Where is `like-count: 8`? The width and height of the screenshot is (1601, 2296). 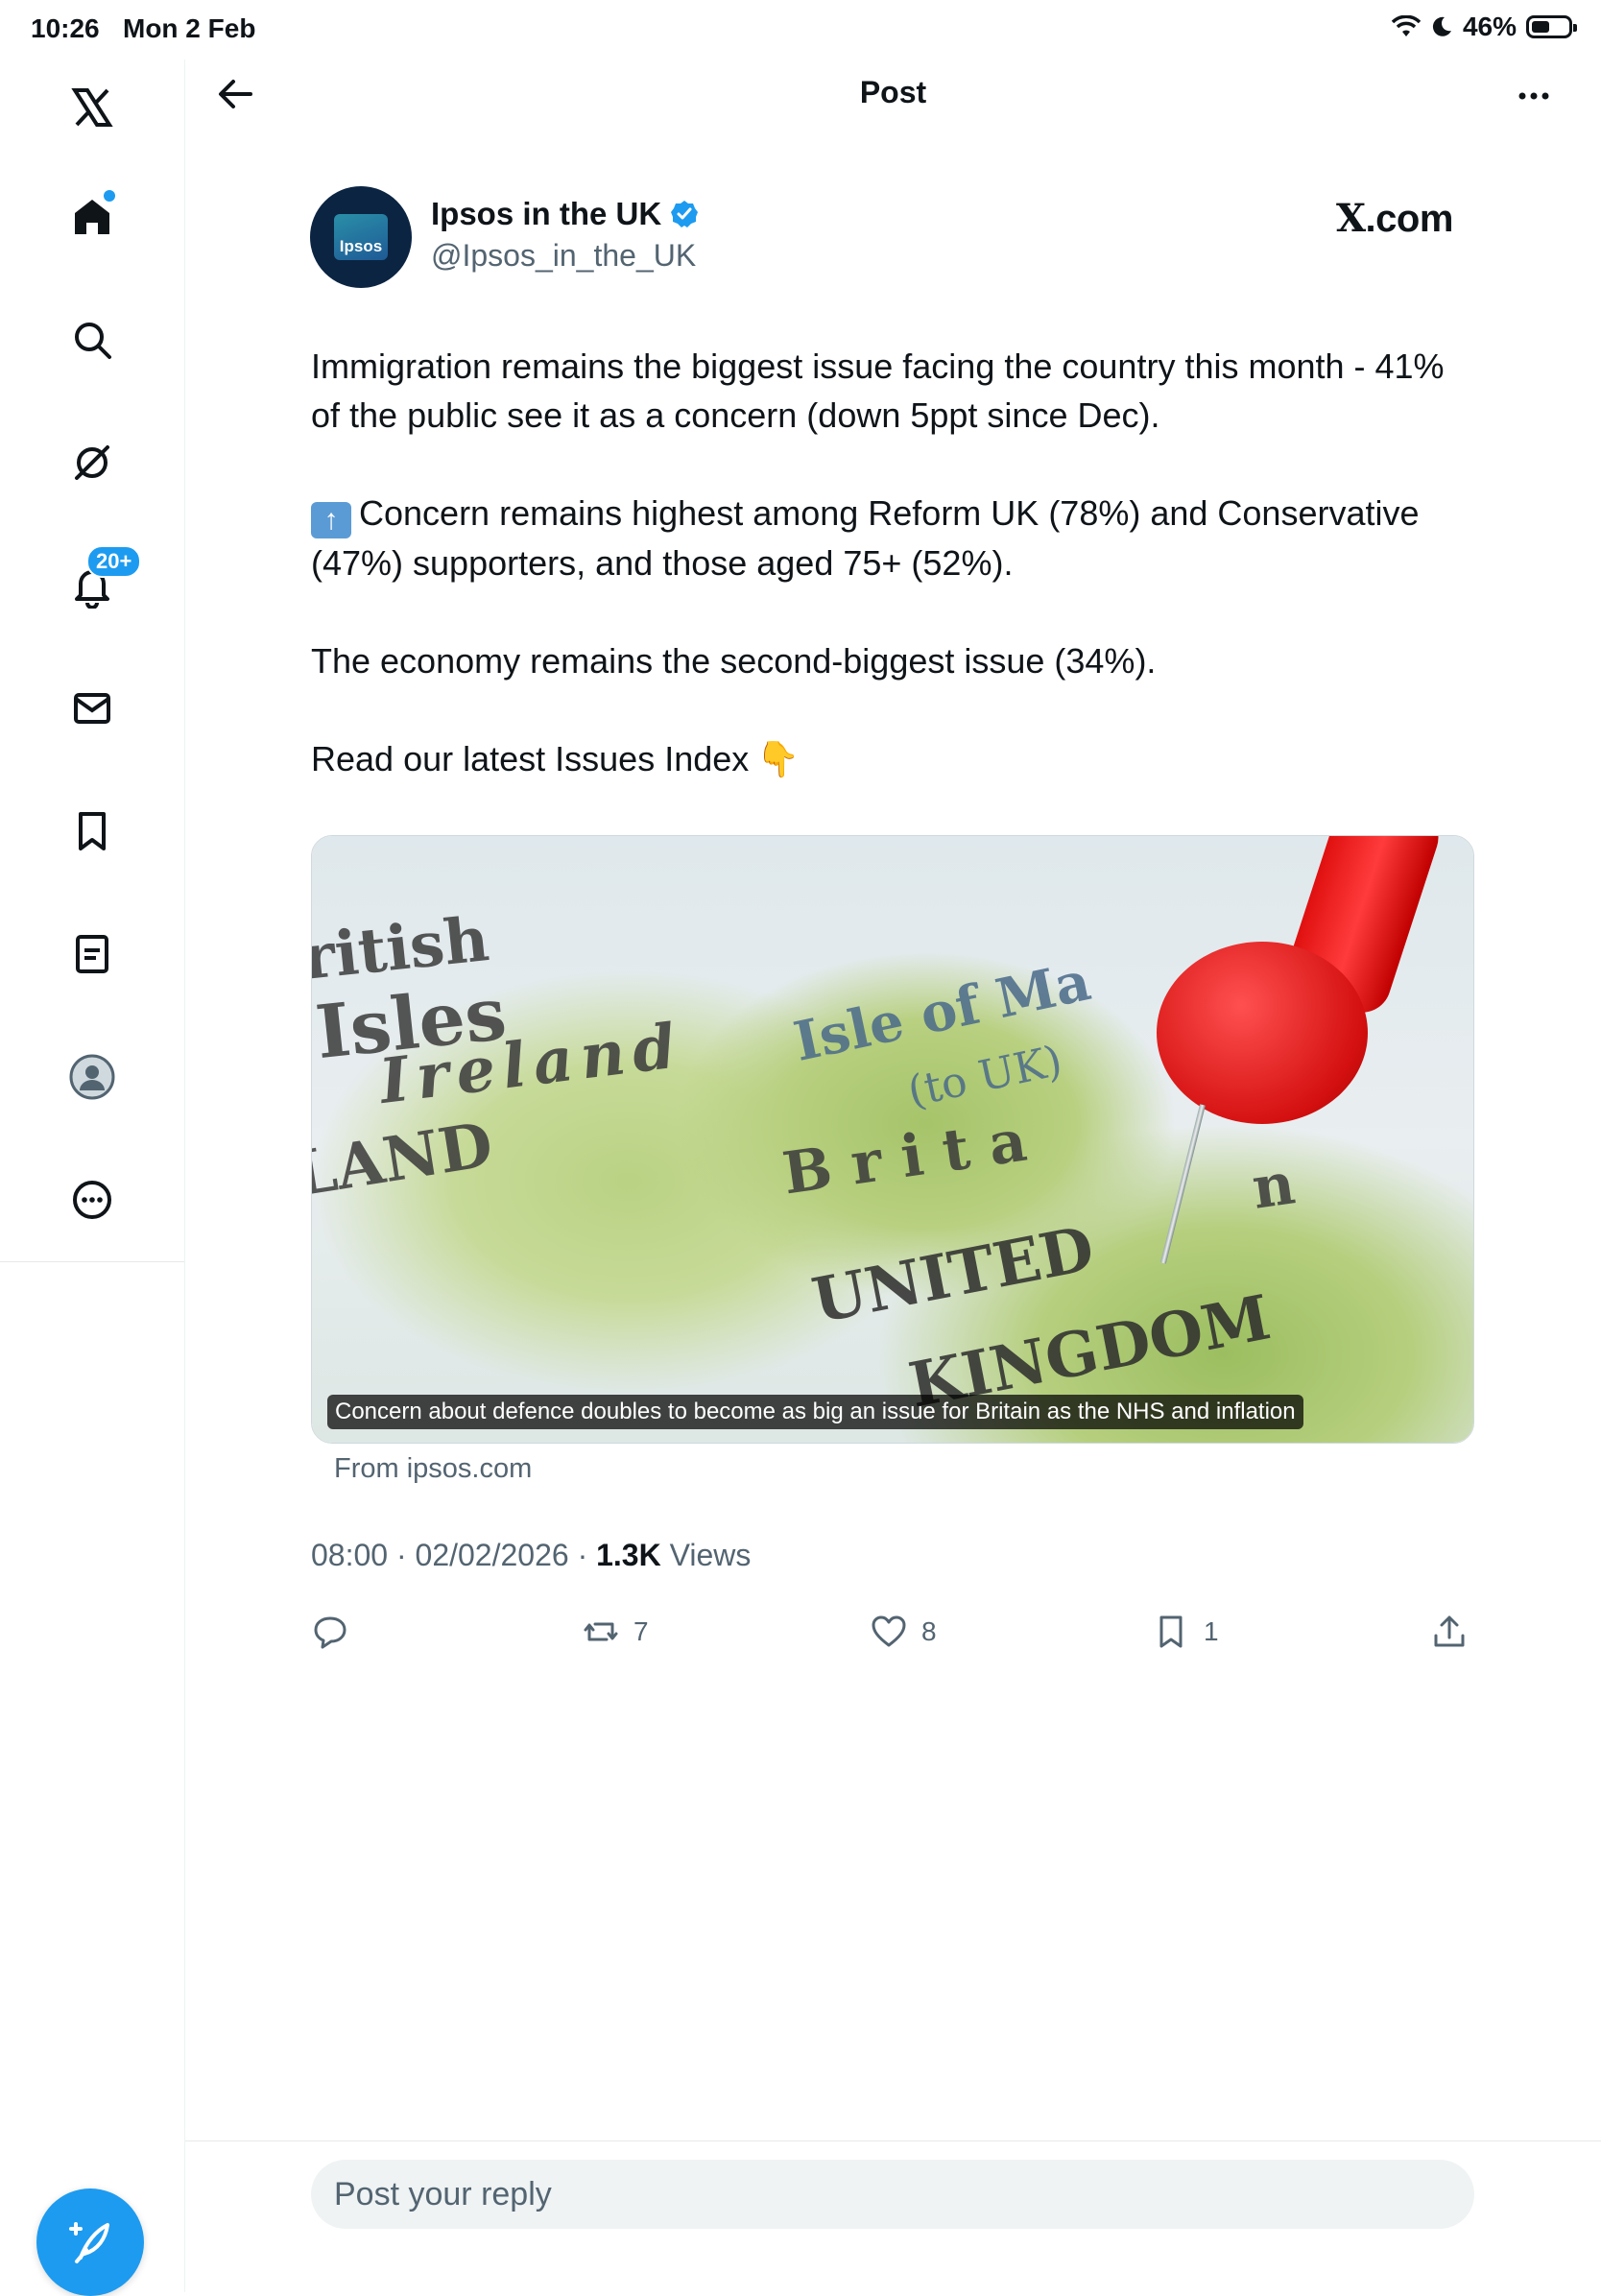 like-count: 8 is located at coordinates (929, 1631).